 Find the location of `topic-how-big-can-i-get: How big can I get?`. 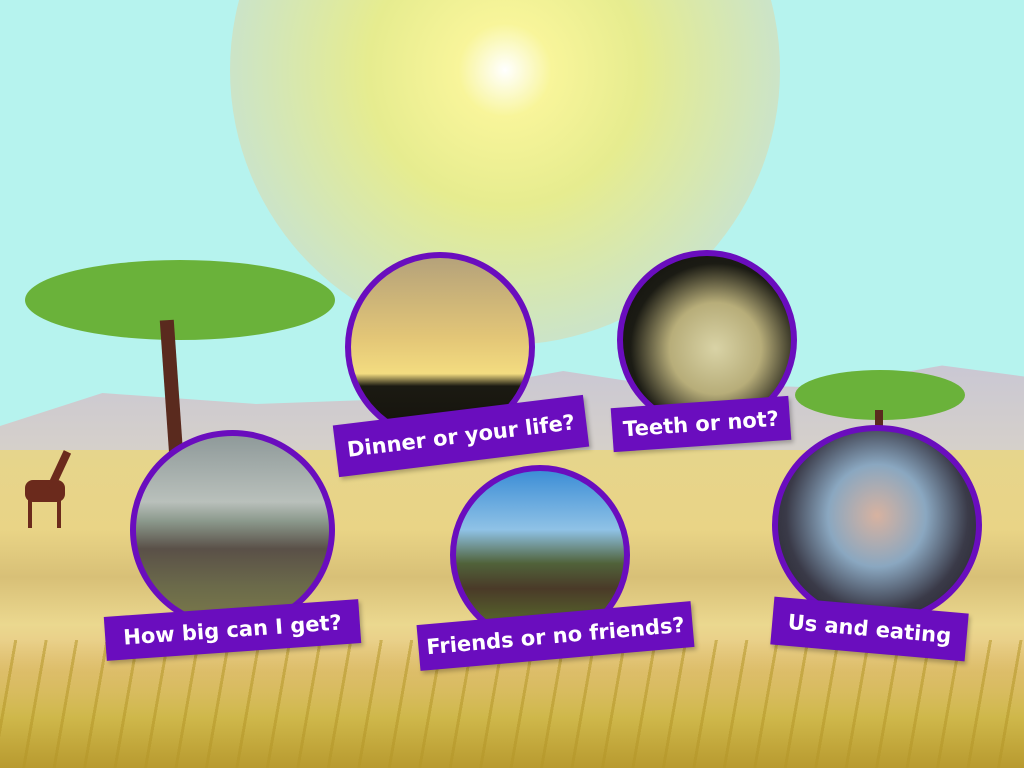

topic-how-big-can-i-get: How big can I get? is located at coordinates (234, 545).